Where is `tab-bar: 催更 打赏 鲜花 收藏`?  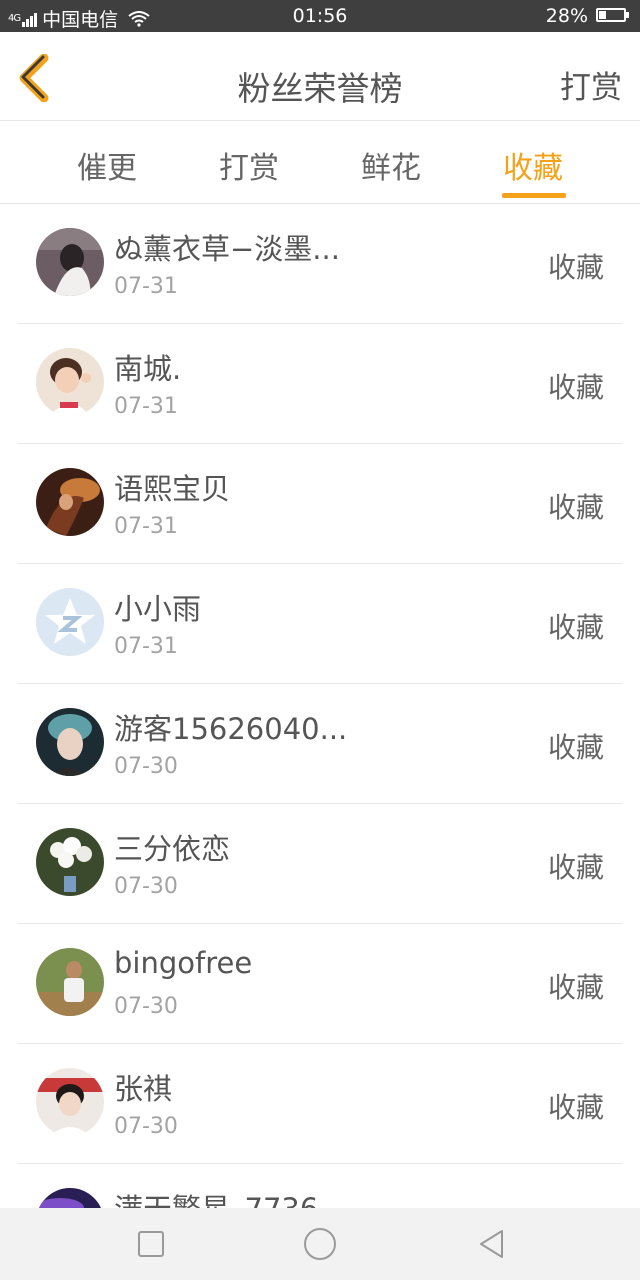 tab-bar: 催更 打赏 鲜花 收藏 is located at coordinates (320, 162).